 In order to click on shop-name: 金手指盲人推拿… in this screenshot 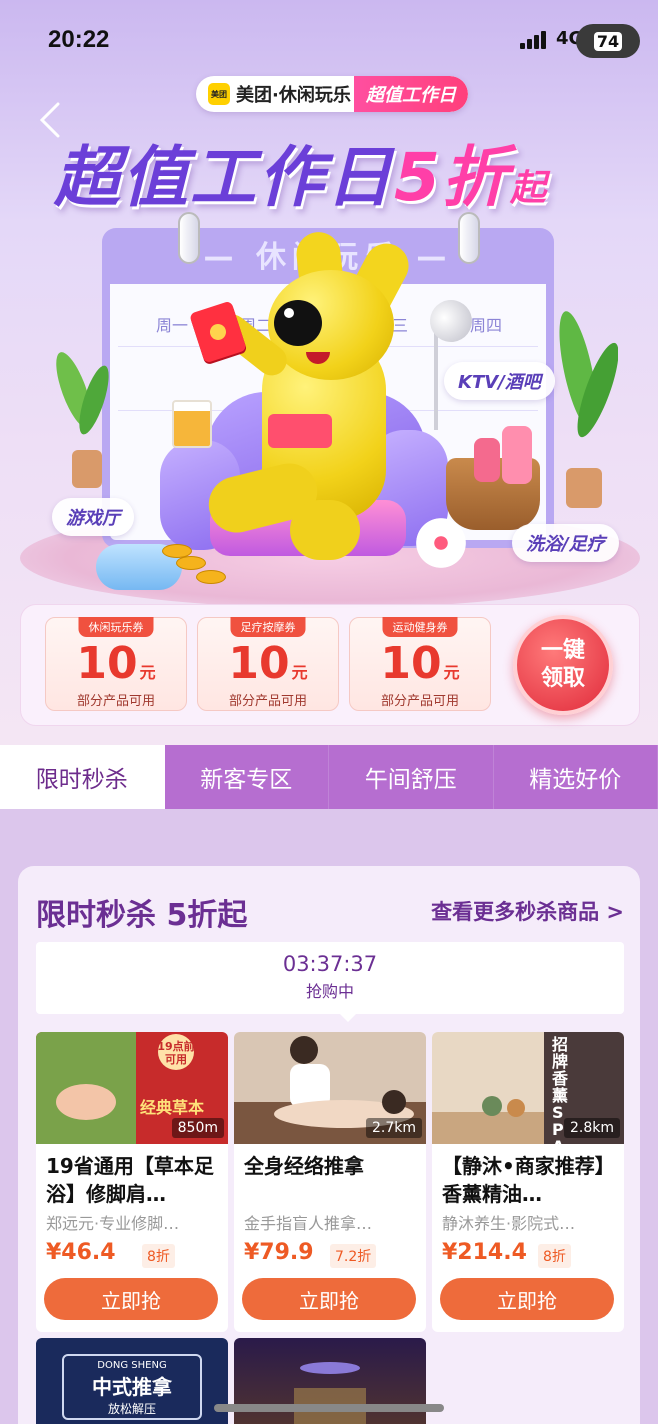, I will do `click(308, 1223)`.